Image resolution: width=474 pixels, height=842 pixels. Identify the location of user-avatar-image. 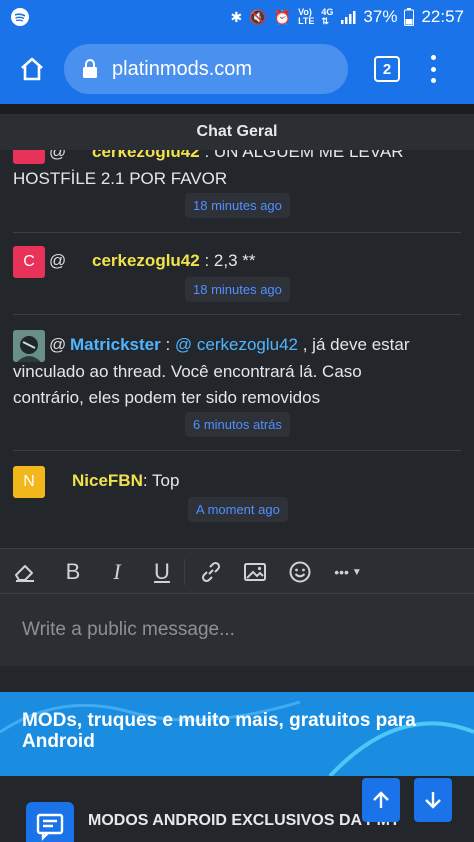
(29, 346).